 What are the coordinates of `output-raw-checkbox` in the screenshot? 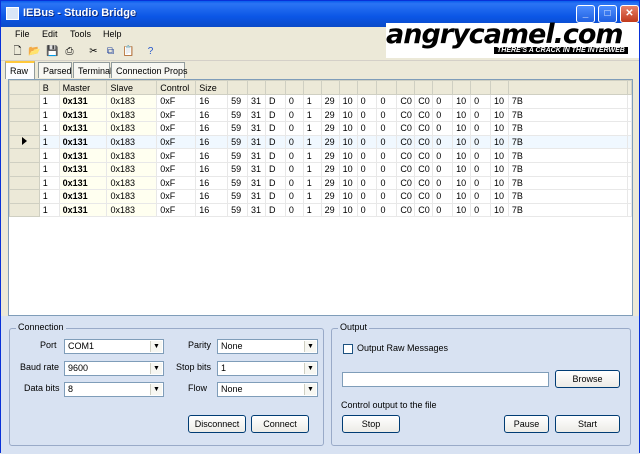 It's located at (348, 349).